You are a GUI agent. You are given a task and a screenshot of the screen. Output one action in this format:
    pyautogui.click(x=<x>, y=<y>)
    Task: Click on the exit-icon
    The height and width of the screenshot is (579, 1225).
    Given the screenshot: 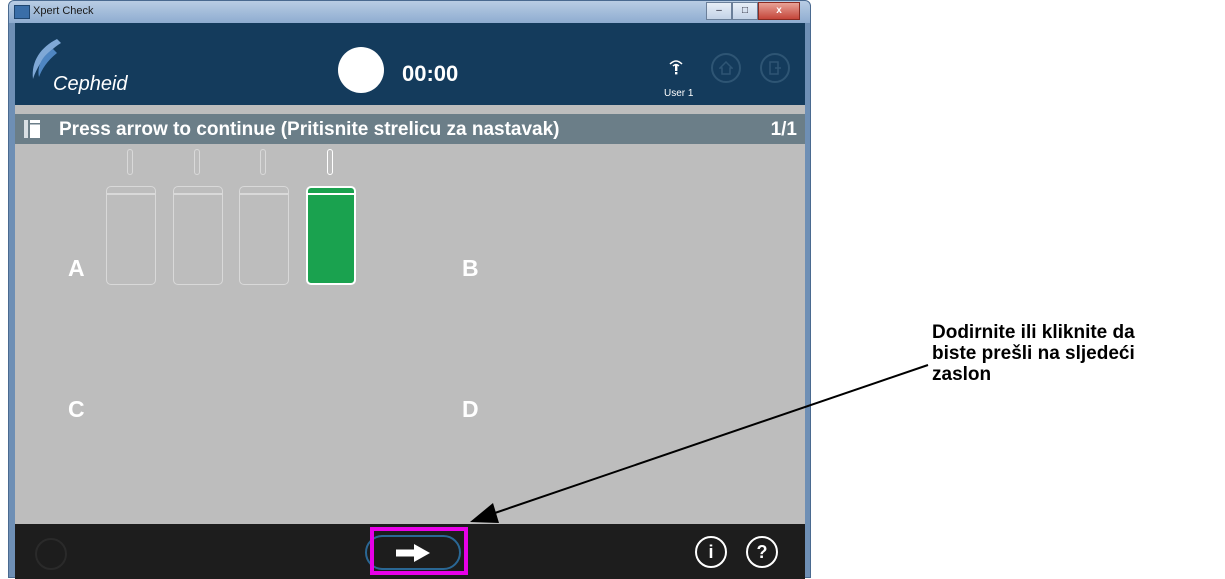 What is the action you would take?
    pyautogui.click(x=775, y=68)
    